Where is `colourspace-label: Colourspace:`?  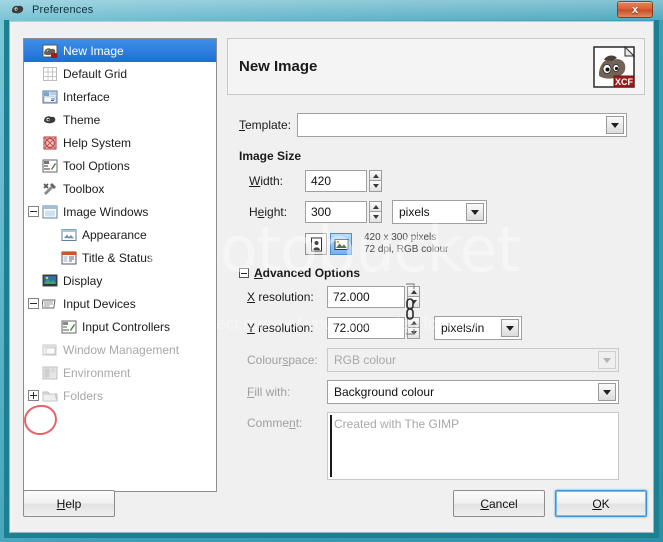 colourspace-label: Colourspace: is located at coordinates (282, 360).